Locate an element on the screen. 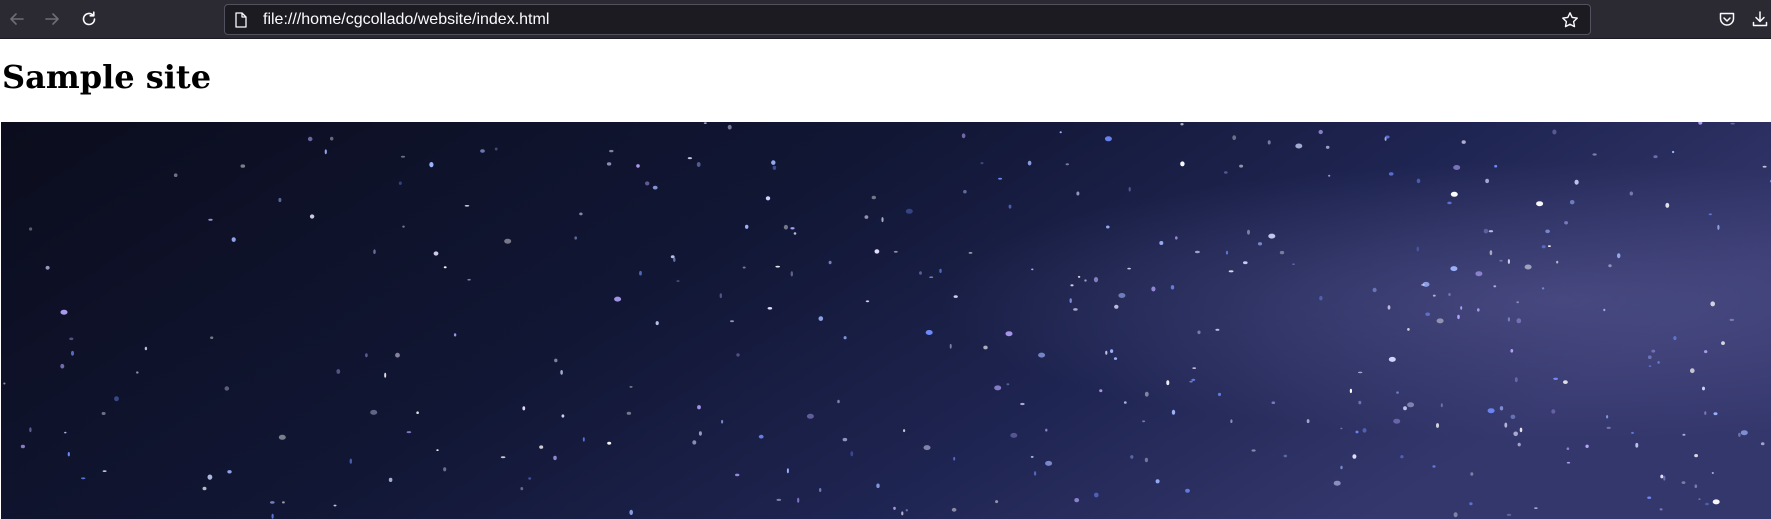 The image size is (1771, 519). page-title: Sample site is located at coordinates (107, 77).